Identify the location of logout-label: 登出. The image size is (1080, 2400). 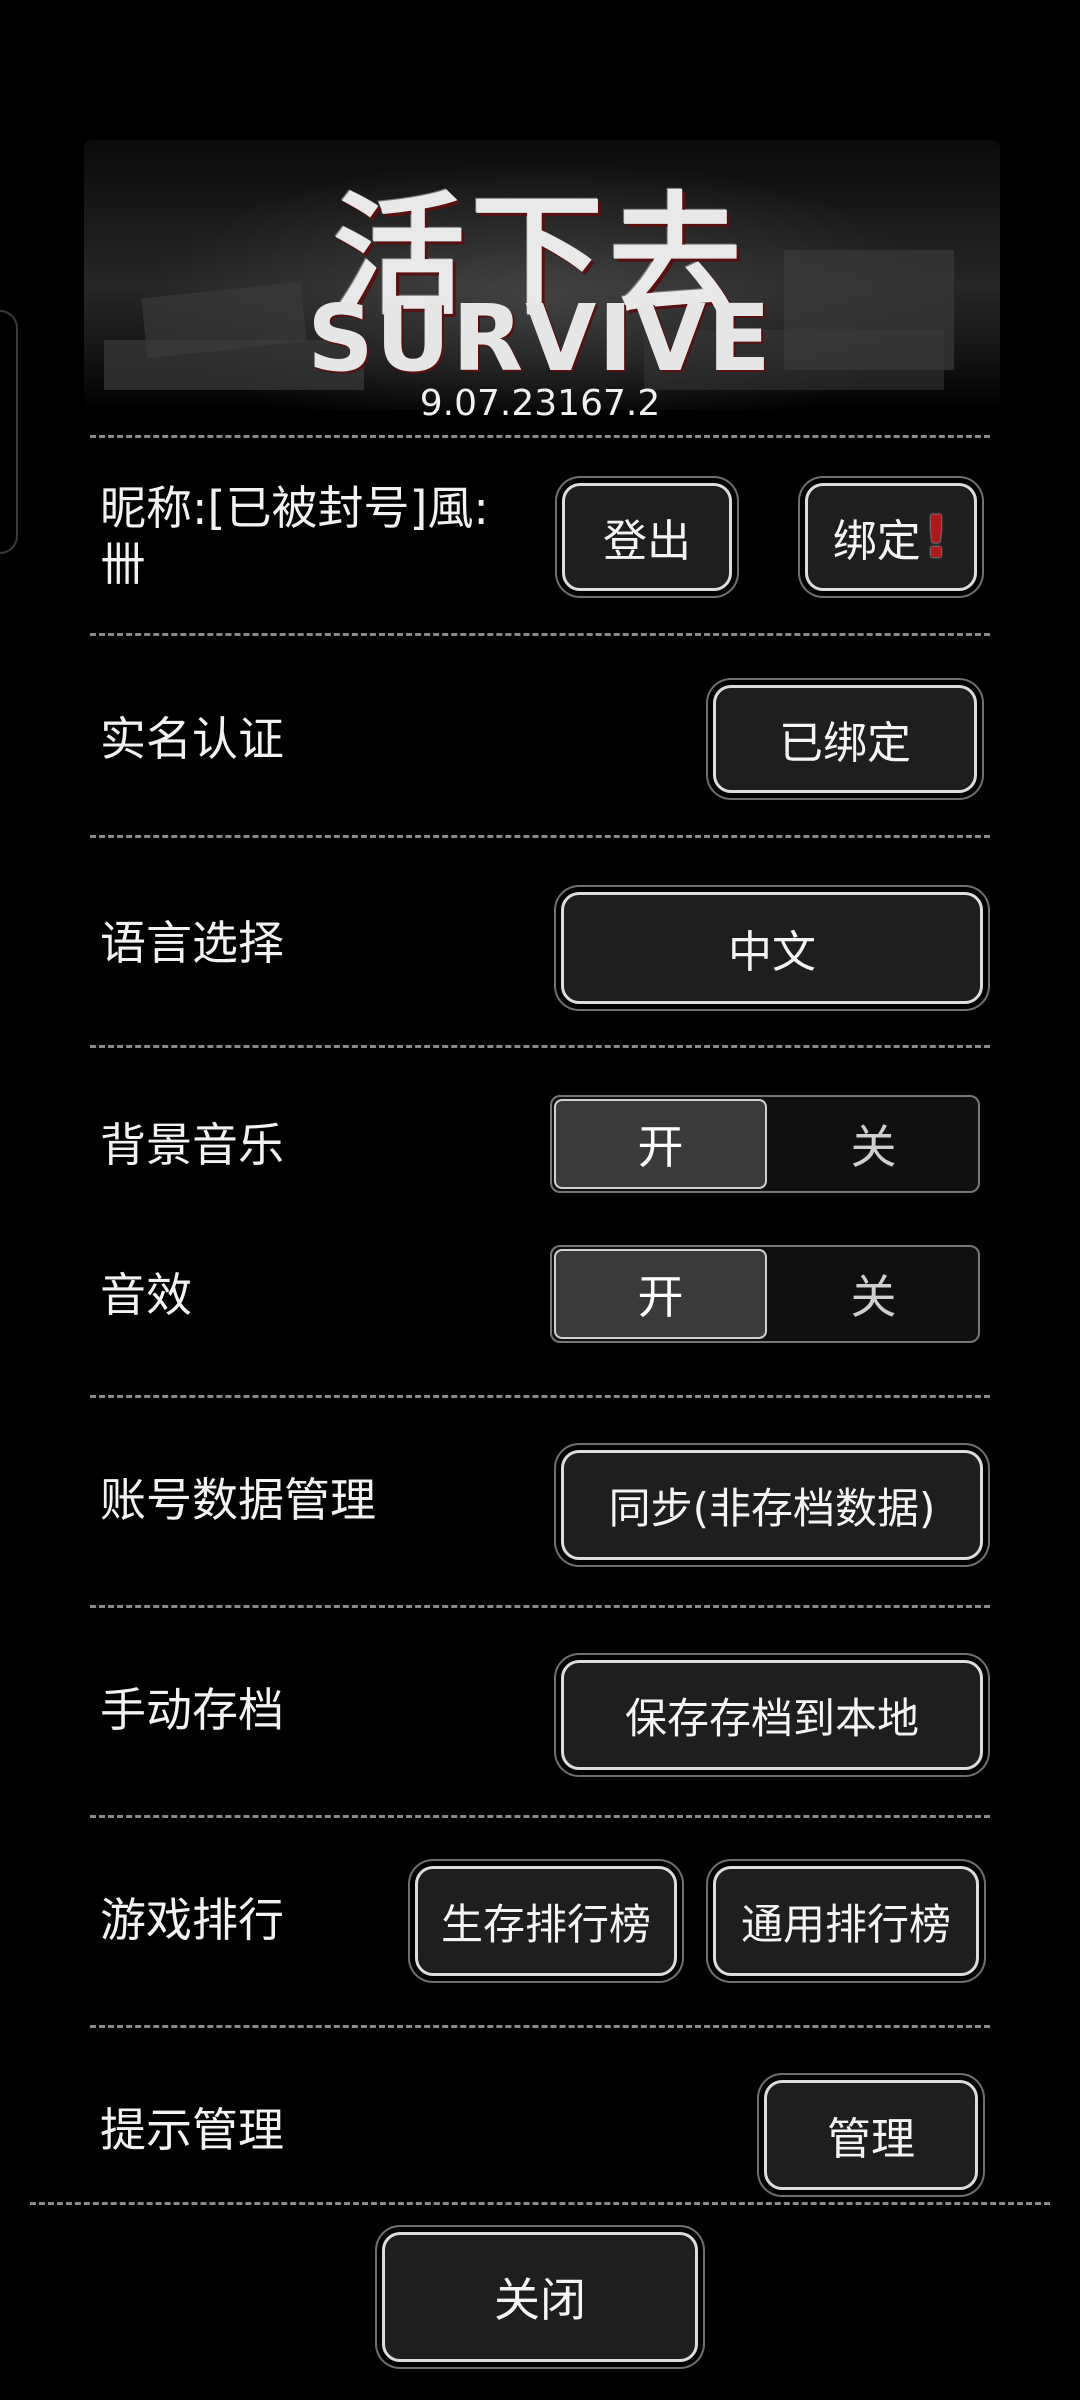
(647, 541).